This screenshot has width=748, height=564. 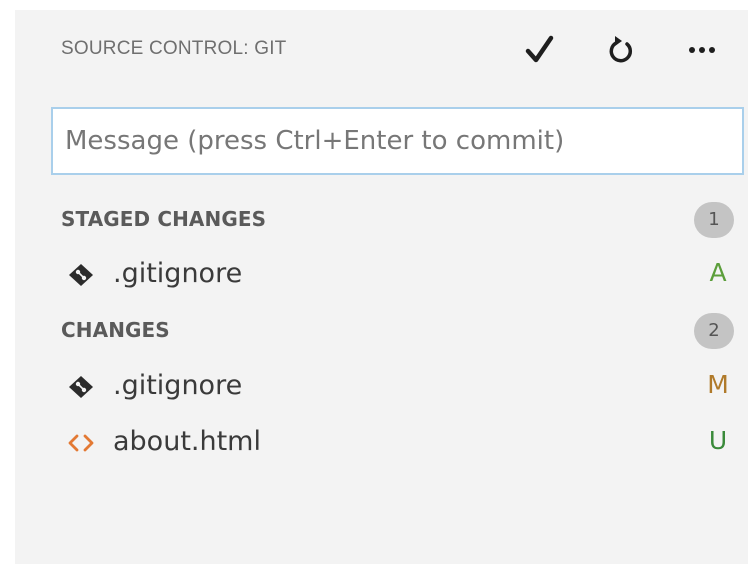 I want to click on panel-header: SOURCE CONTROL: GIT, so click(x=381, y=51).